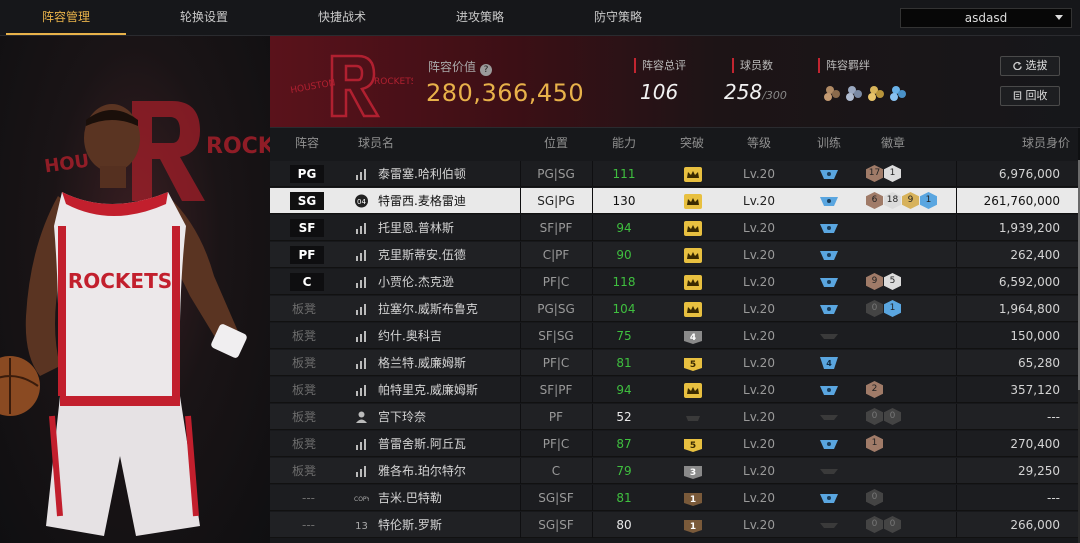 This screenshot has height=543, width=1080. Describe the element at coordinates (674, 309) in the screenshot. I see `table-row: 板凳 拉塞尔.威斯布鲁克 PG|SG 104 Lv.20 0 1 1,964,800` at that location.